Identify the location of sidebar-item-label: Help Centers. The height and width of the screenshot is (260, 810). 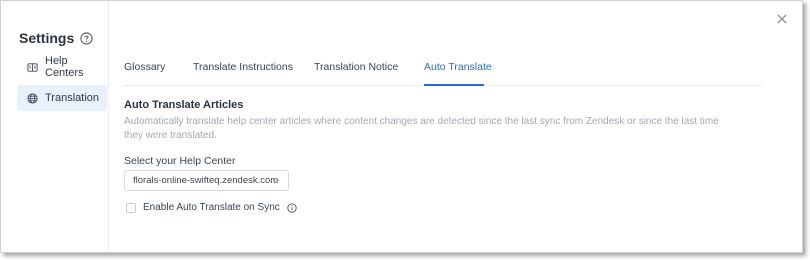
(64, 67).